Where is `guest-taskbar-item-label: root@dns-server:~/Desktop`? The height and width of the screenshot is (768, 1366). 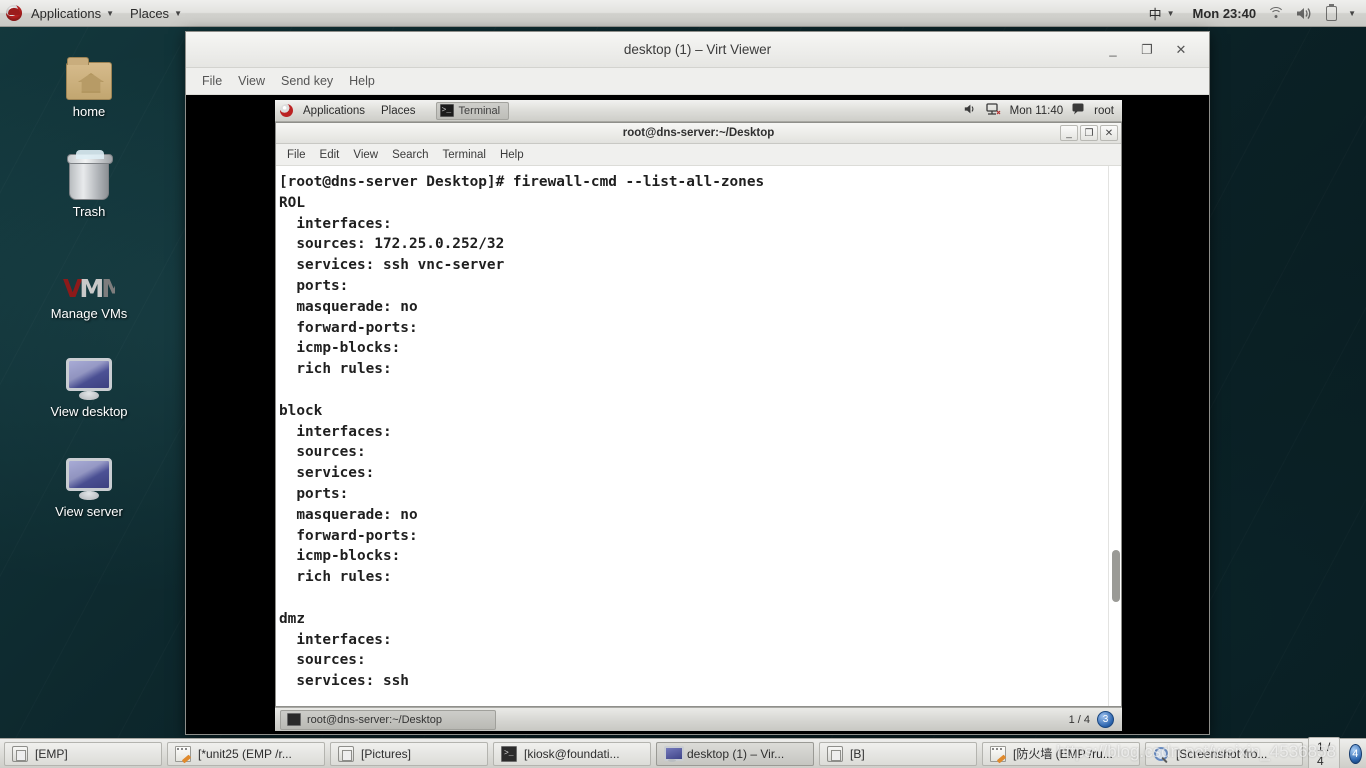 guest-taskbar-item-label: root@dns-server:~/Desktop is located at coordinates (374, 719).